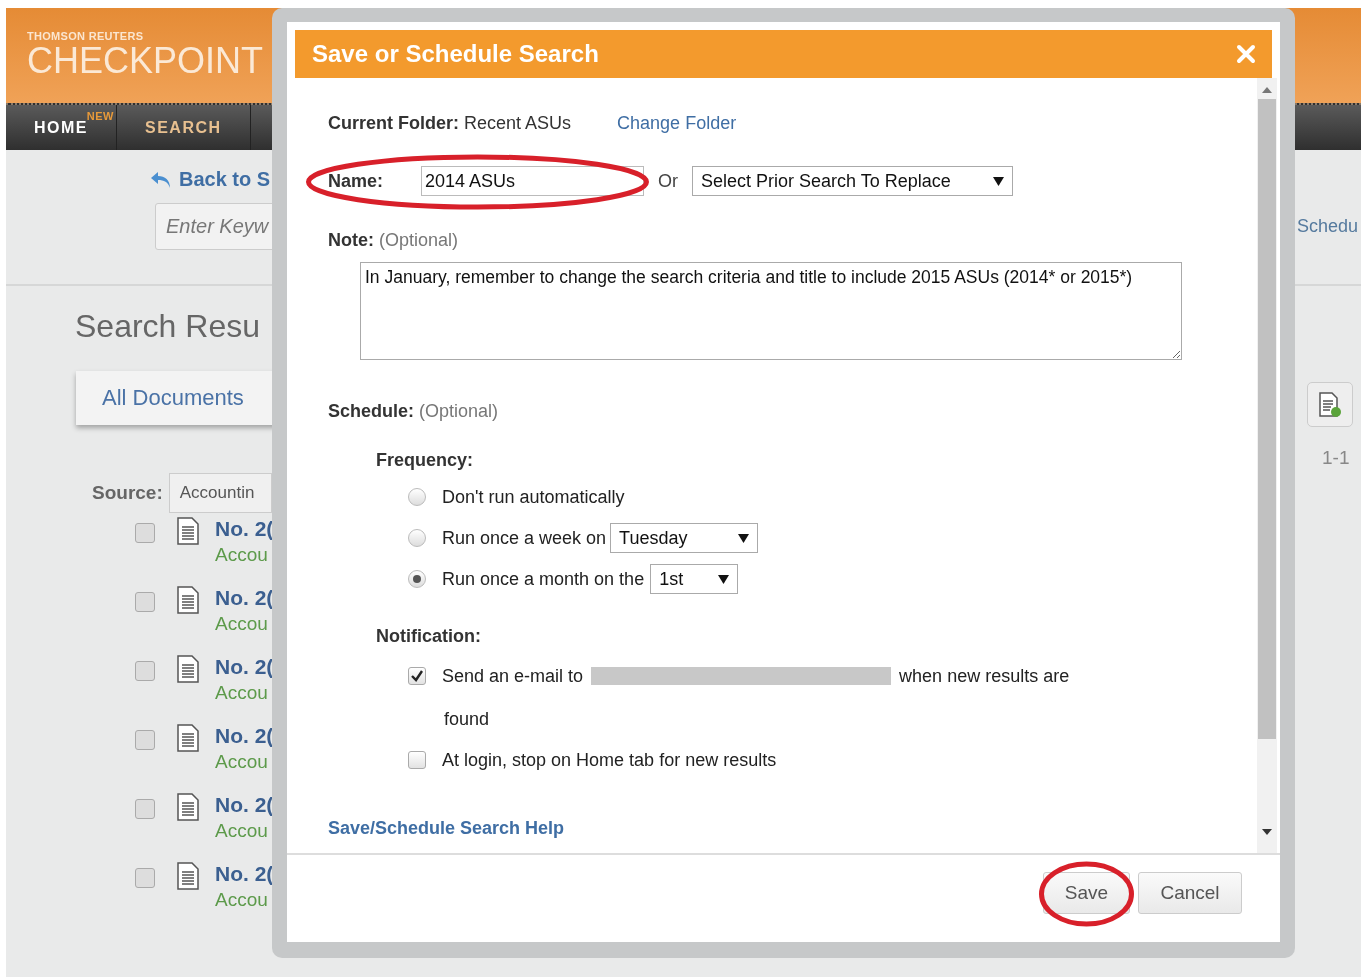 The image size is (1361, 977). I want to click on dialog-title: Save or Schedule Search, so click(455, 54).